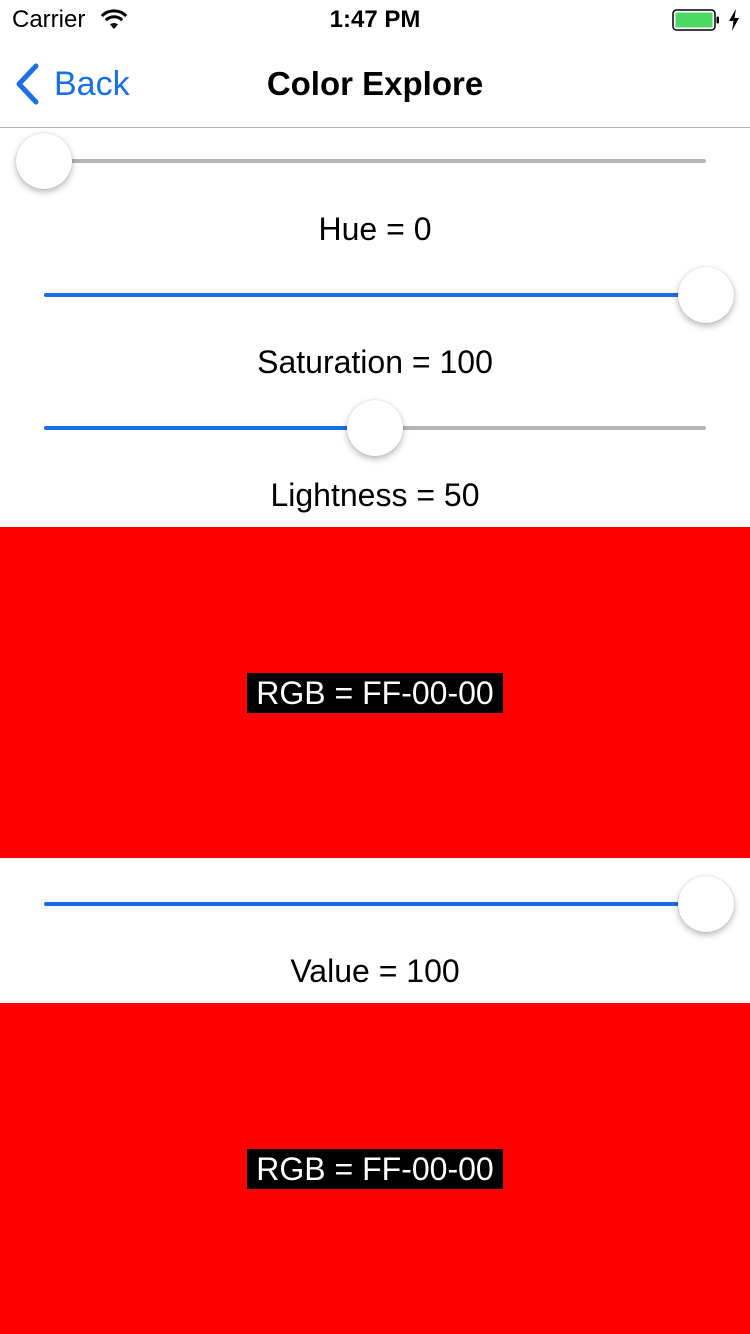 The height and width of the screenshot is (1334, 750). I want to click on lightness-label: Lightness = 50, so click(375, 495).